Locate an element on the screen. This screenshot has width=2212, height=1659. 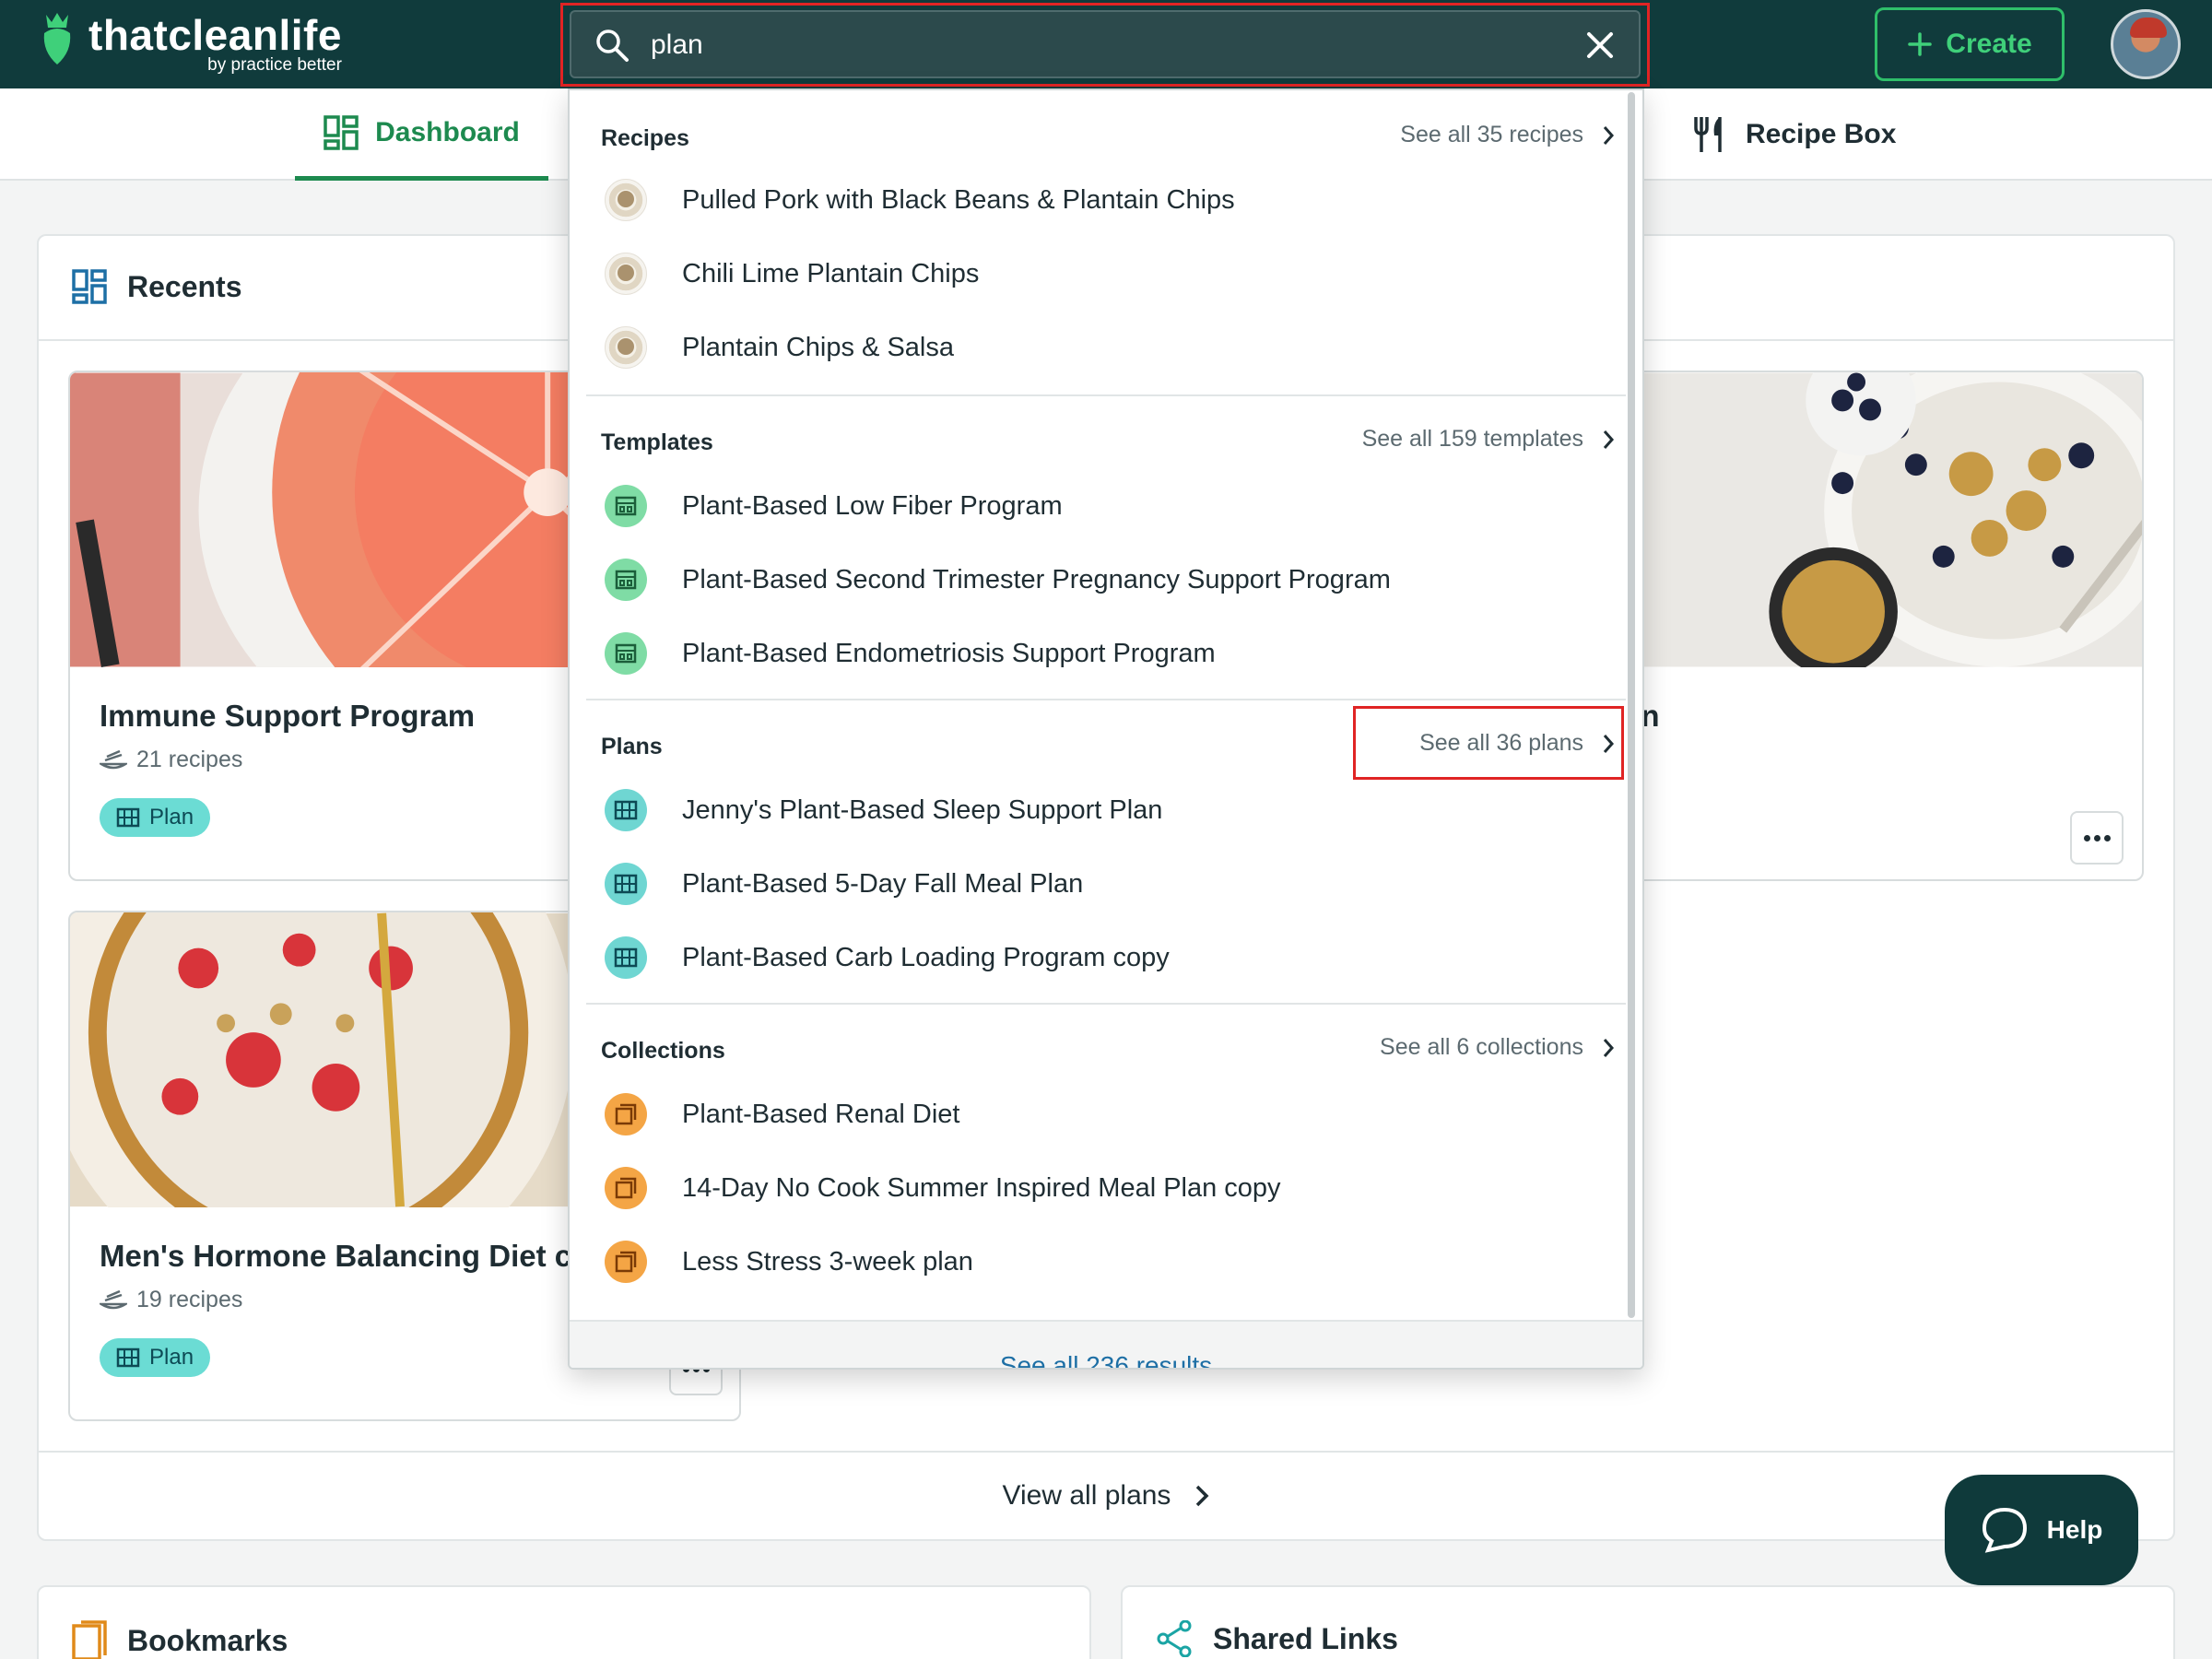
top-bar: thatcleanlife by practice better Create is located at coordinates (1106, 44).